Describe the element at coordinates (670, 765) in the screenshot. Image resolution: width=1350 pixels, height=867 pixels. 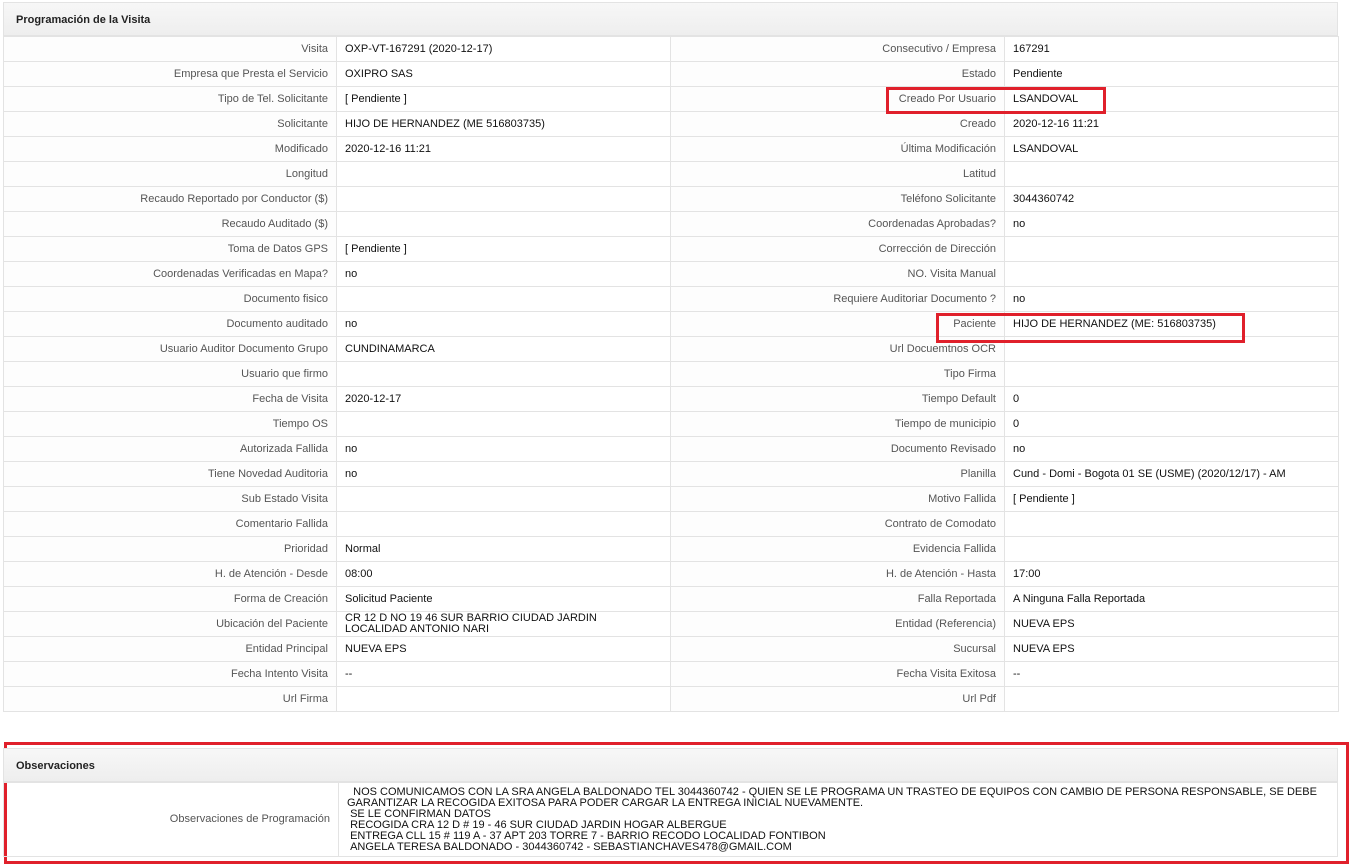
I see `observaciones-title: Observaciones` at that location.